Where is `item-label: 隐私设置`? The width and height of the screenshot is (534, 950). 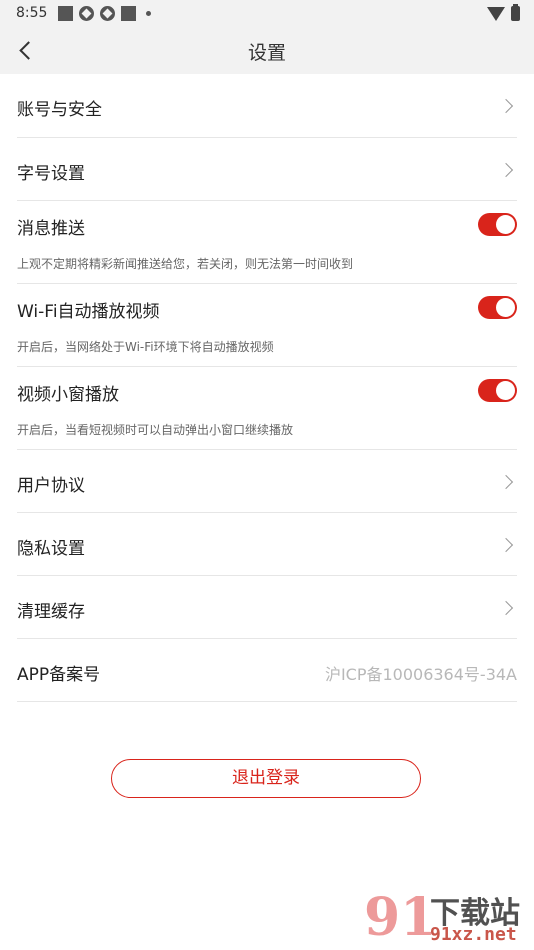
item-label: 隐私设置 is located at coordinates (51, 549).